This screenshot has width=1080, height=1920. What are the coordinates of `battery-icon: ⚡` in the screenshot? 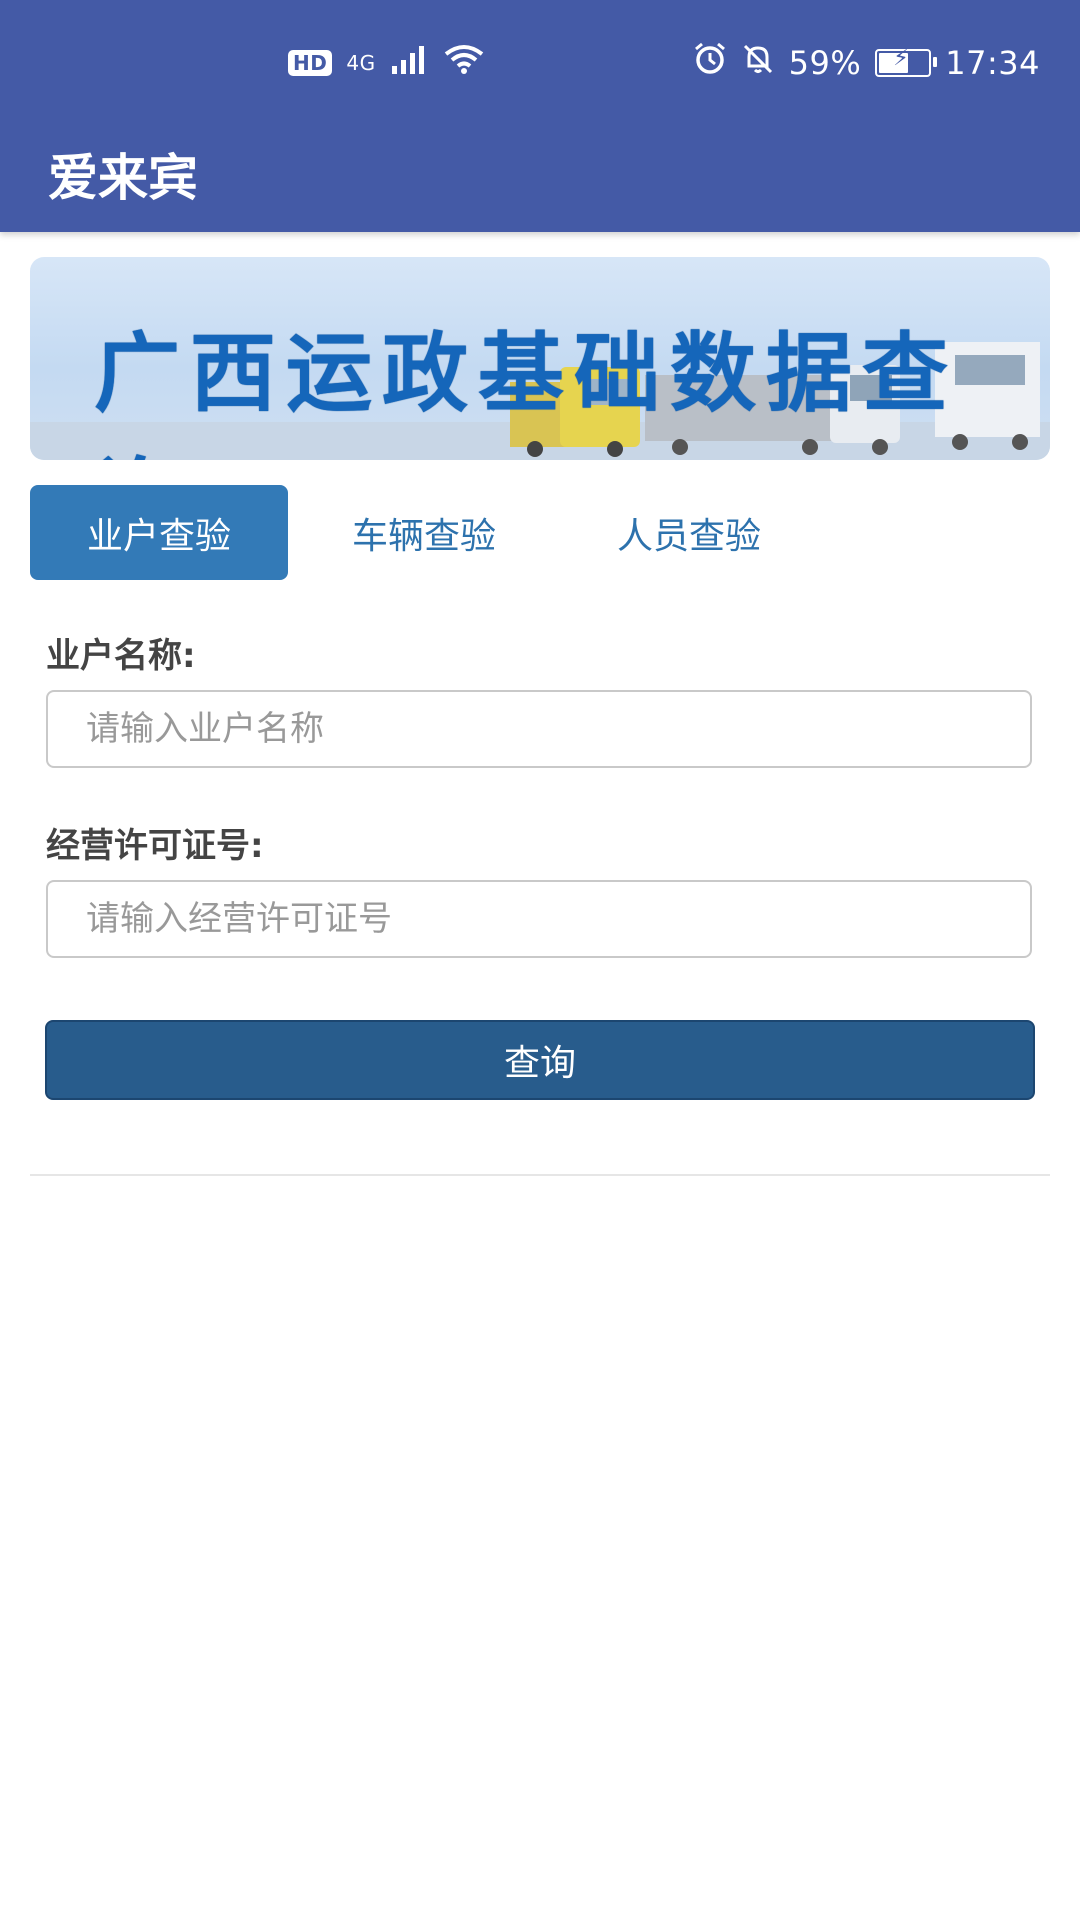 It's located at (906, 61).